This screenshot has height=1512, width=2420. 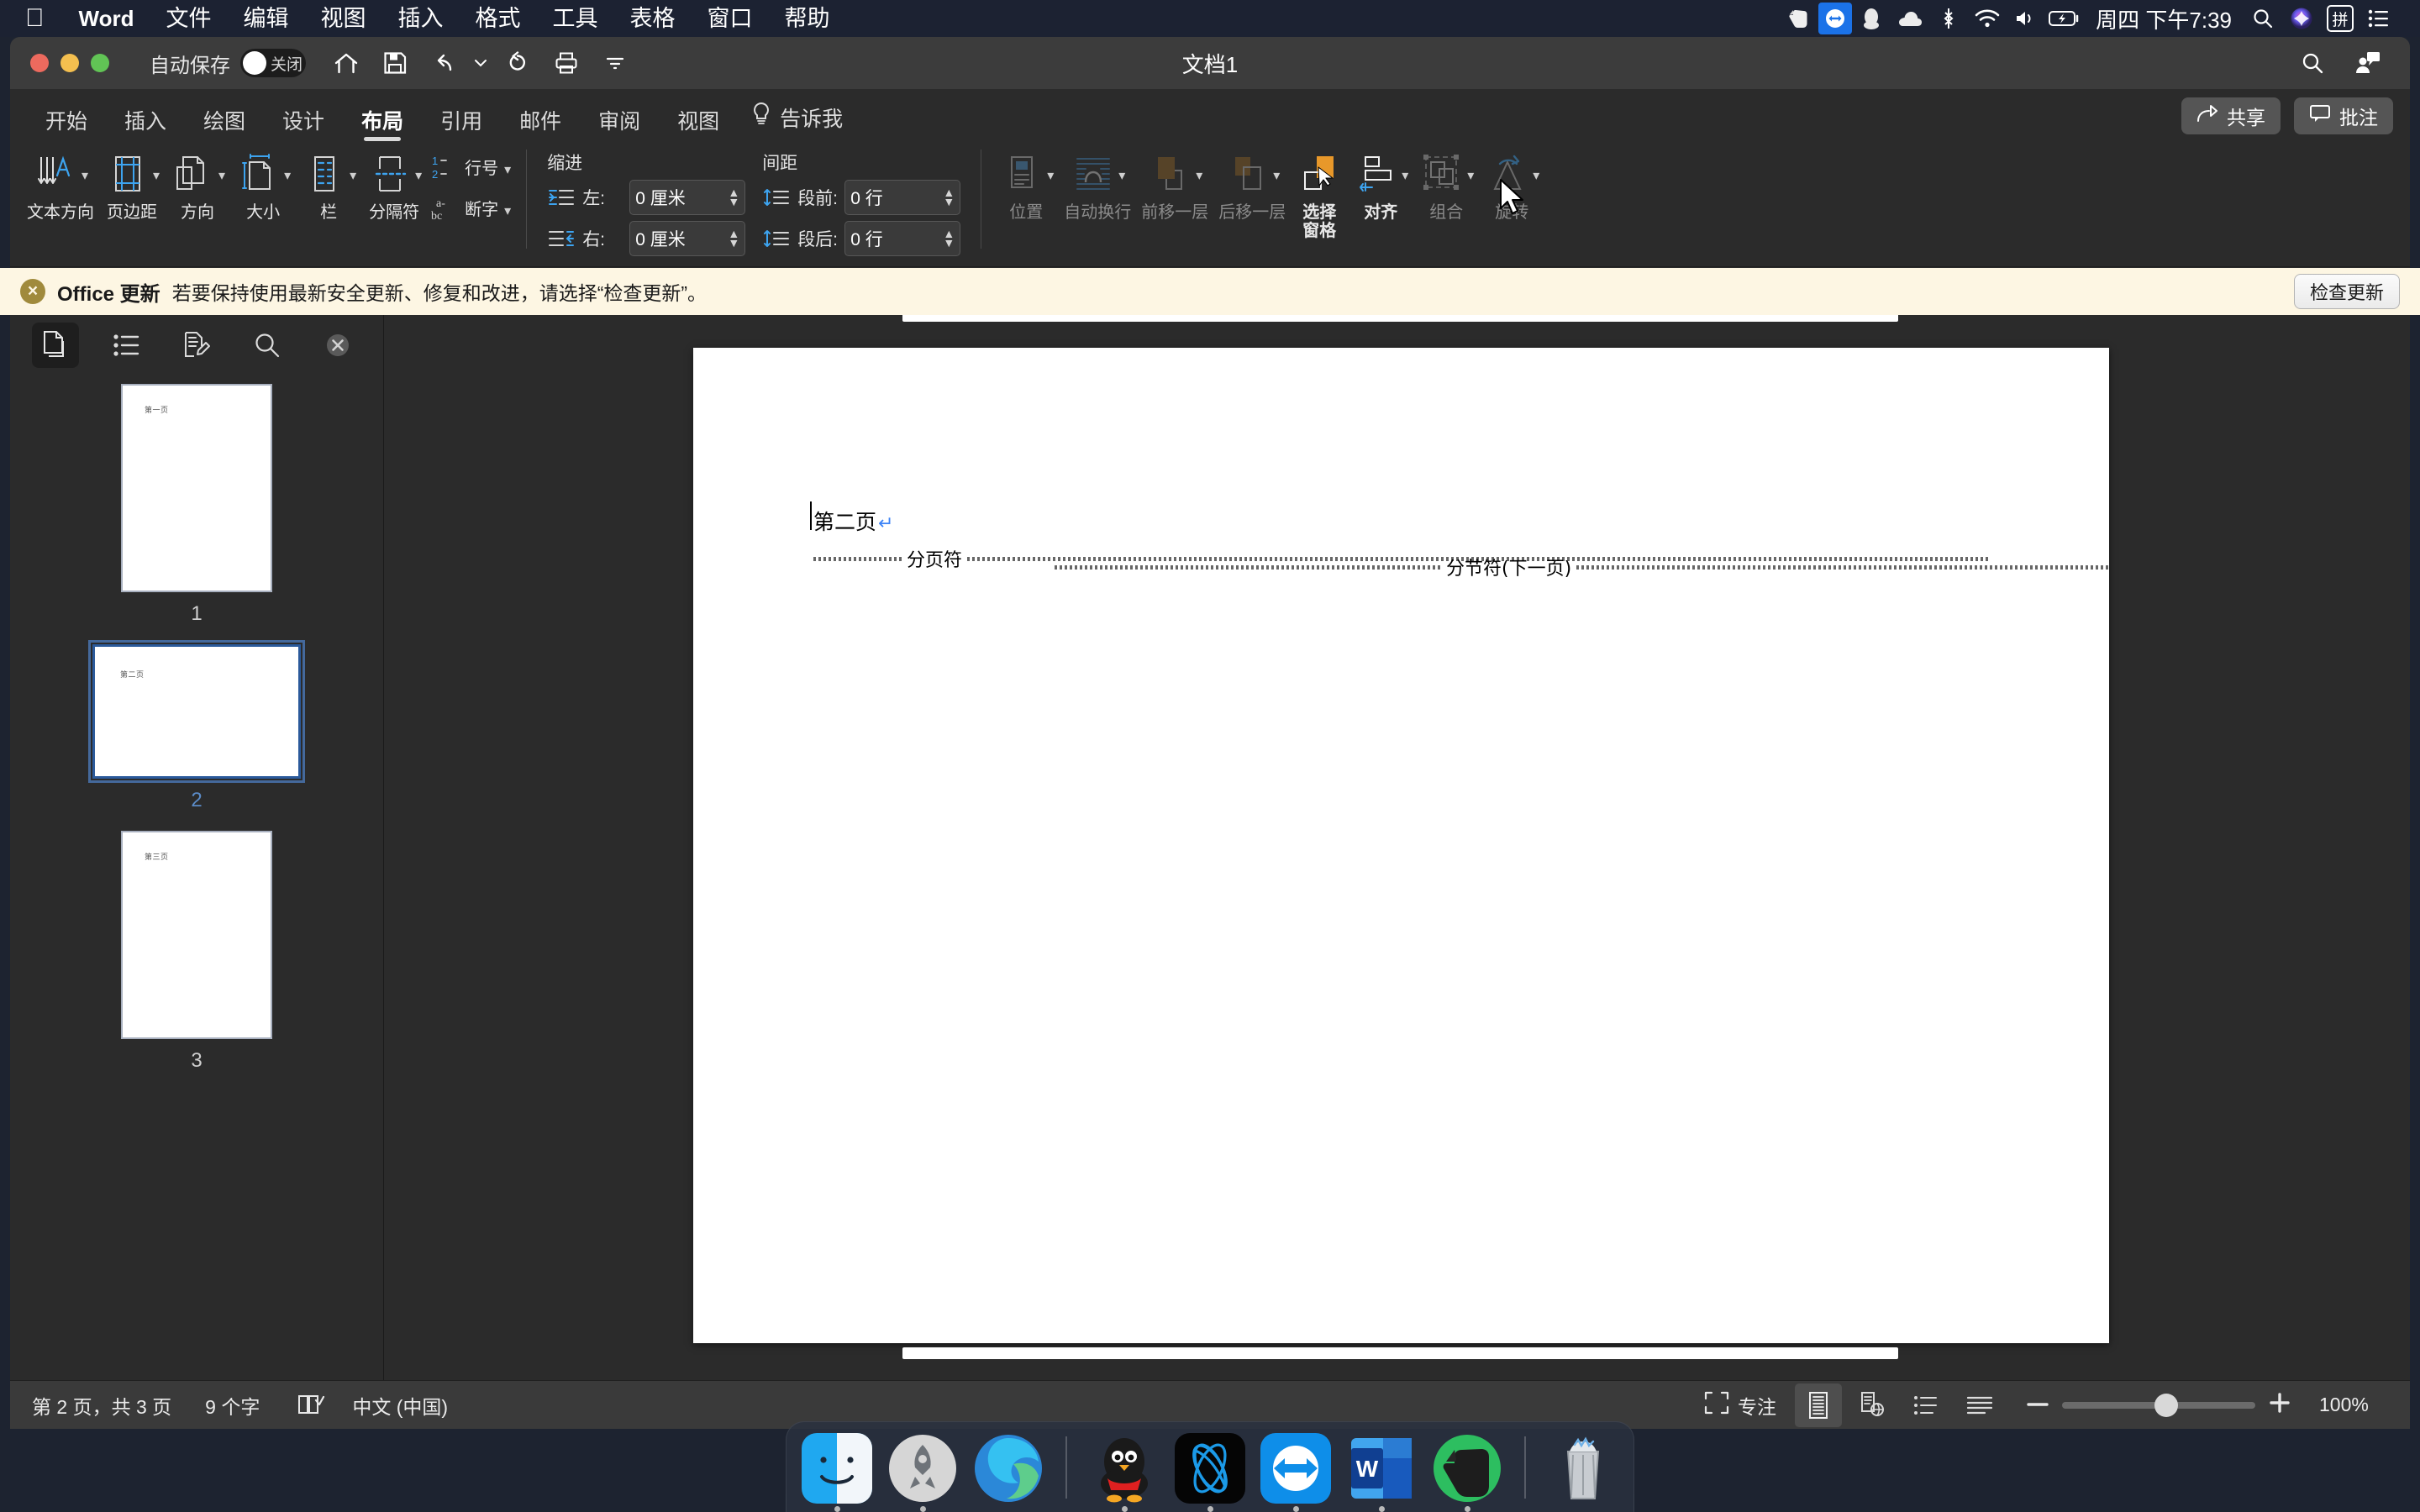 What do you see at coordinates (329, 184) in the screenshot?
I see `columns-button: ▾ 栏` at bounding box center [329, 184].